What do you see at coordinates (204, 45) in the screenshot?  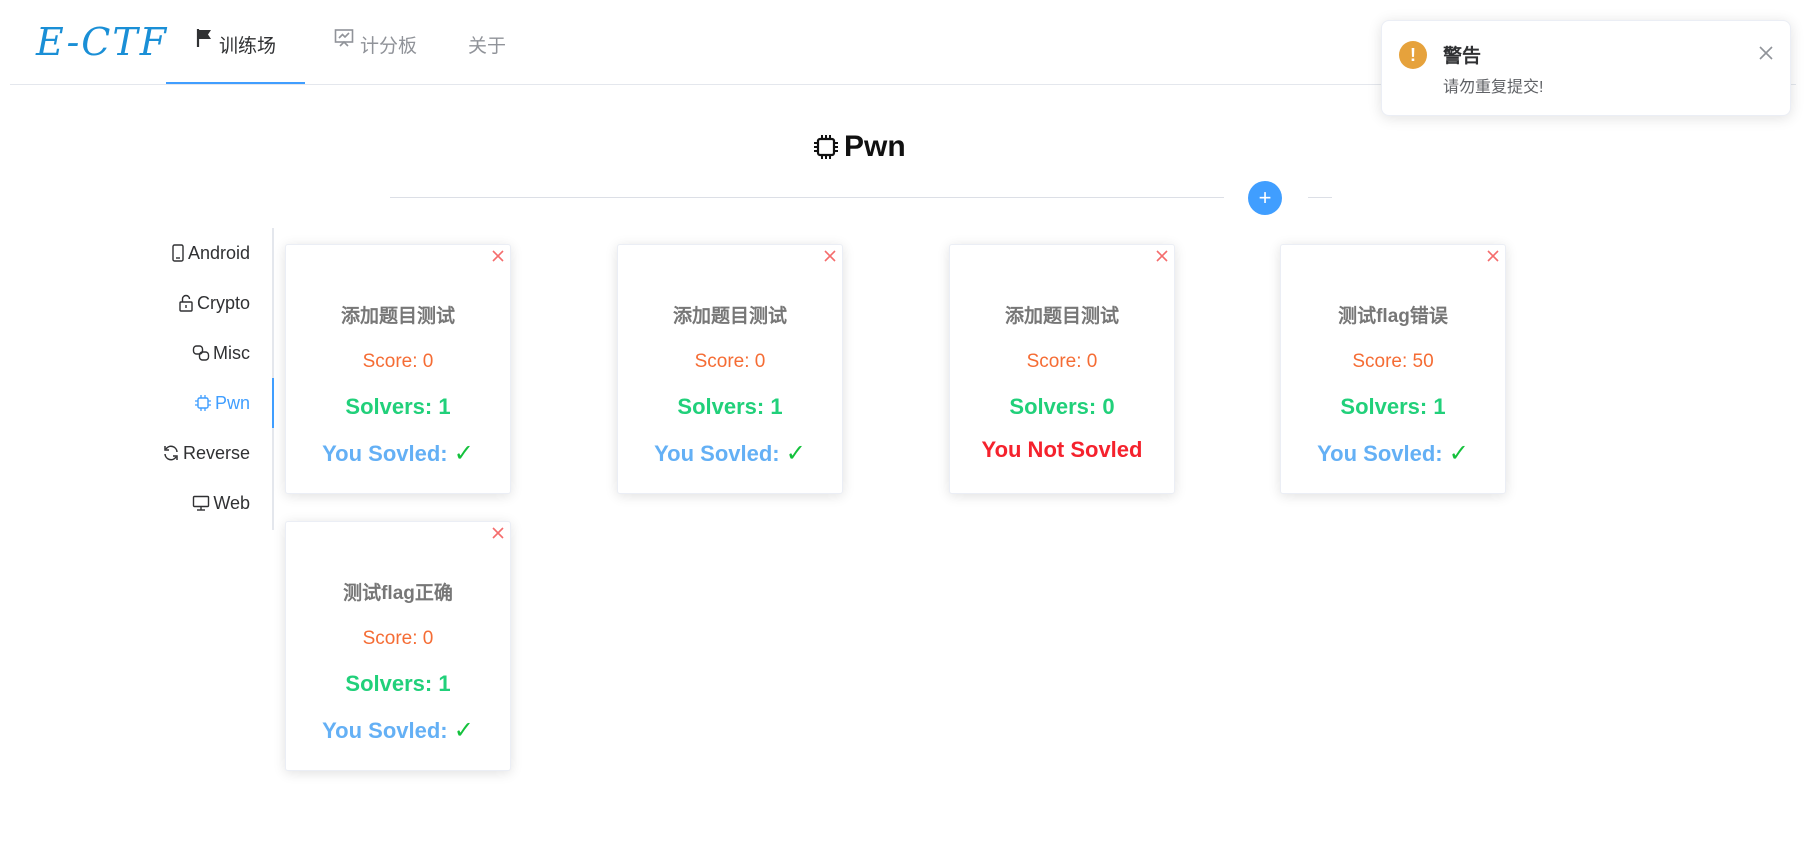 I see `flag-icon` at bounding box center [204, 45].